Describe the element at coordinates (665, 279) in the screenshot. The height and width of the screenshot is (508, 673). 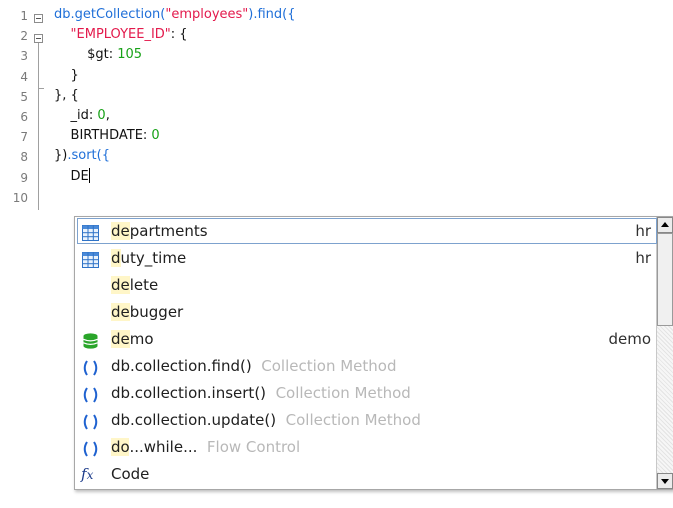
I see `scroll-thumb` at that location.